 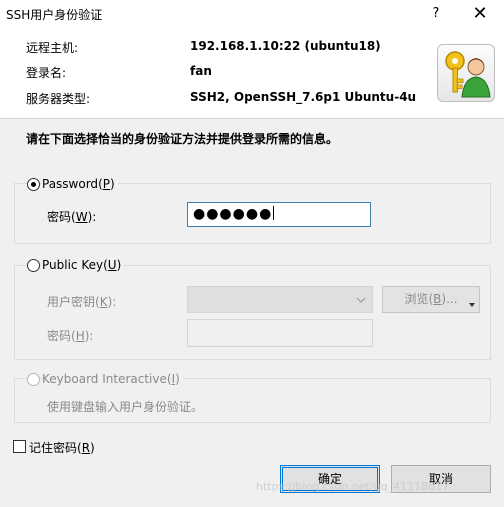 I want to click on server-type-label: 服务器类型:, so click(x=58, y=99).